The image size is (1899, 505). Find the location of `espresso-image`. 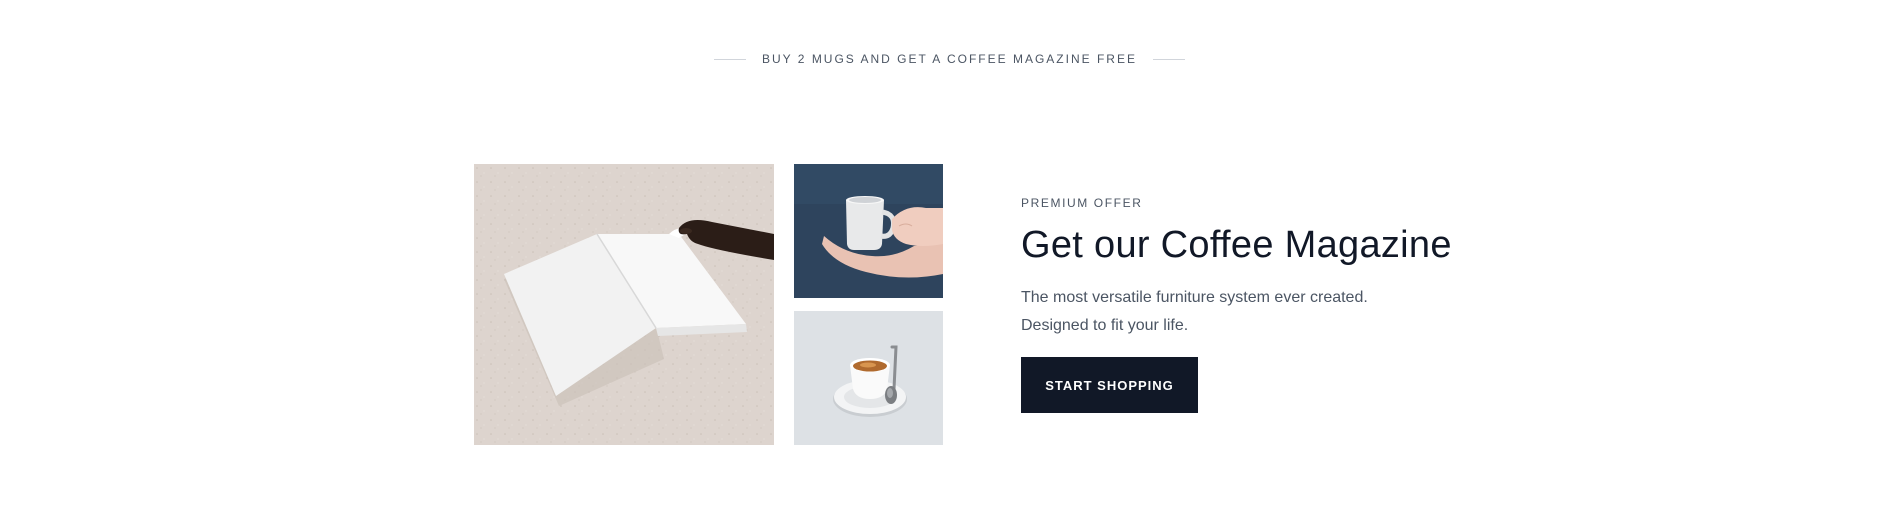

espresso-image is located at coordinates (868, 378).